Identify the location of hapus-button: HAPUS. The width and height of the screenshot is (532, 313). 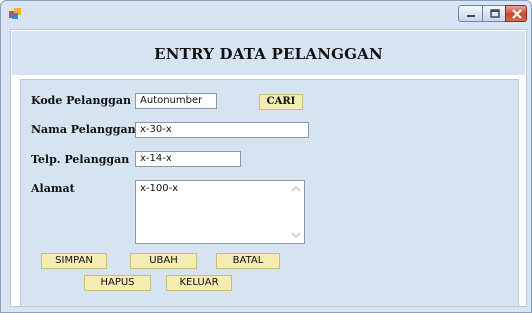
(117, 283).